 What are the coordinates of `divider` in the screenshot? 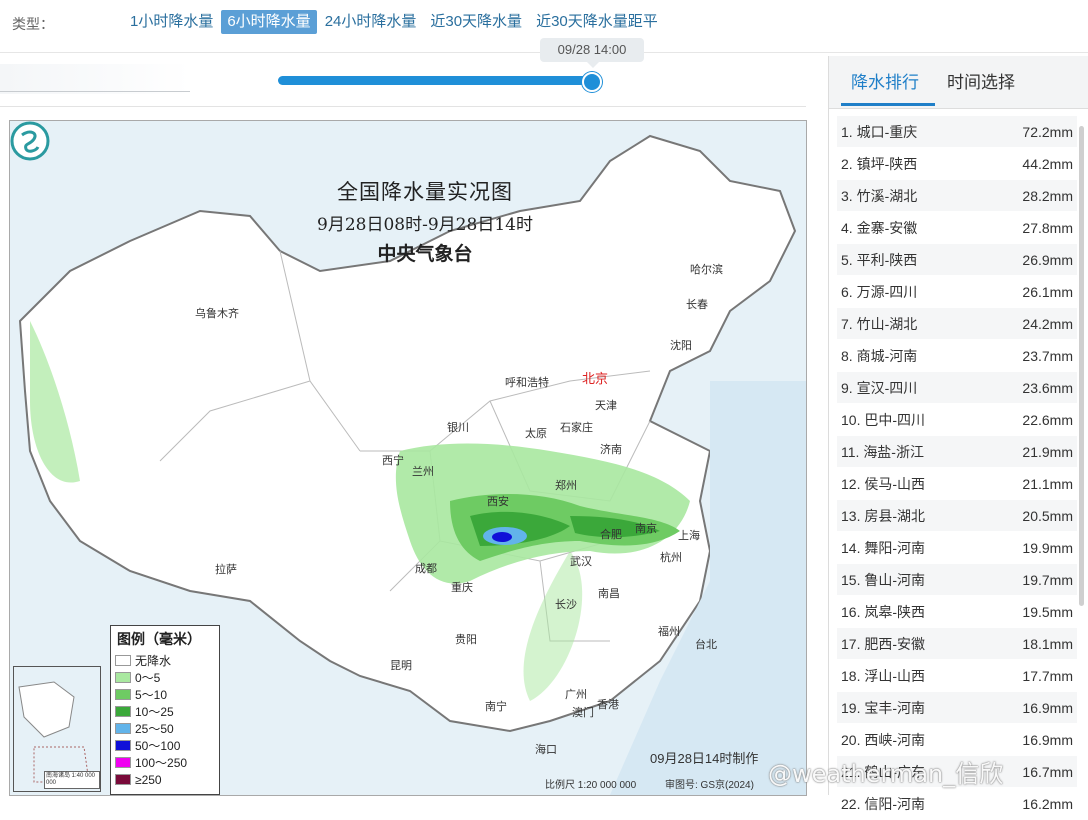 It's located at (403, 106).